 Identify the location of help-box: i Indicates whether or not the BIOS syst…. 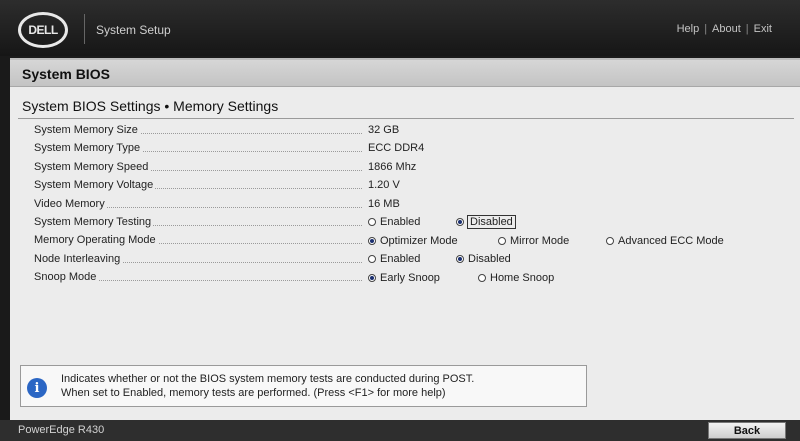
(303, 386).